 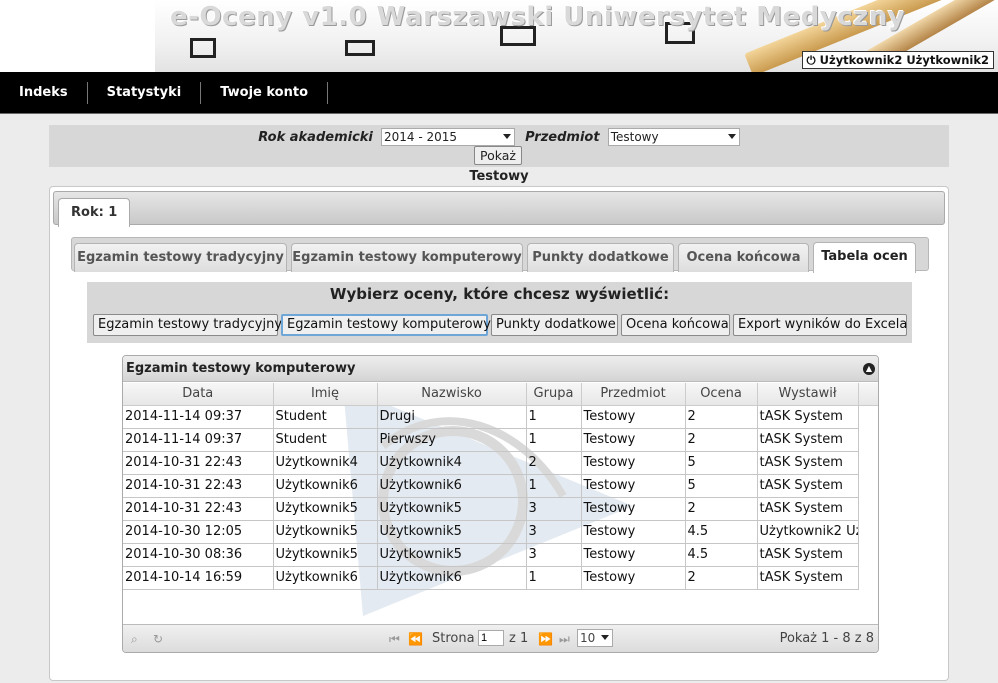 What do you see at coordinates (498, 155) in the screenshot?
I see `show-button: Pokaż` at bounding box center [498, 155].